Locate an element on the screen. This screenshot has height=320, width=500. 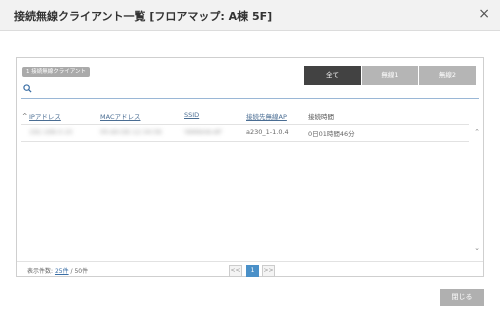
cell-ip: 192.168.0.10 is located at coordinates (51, 132).